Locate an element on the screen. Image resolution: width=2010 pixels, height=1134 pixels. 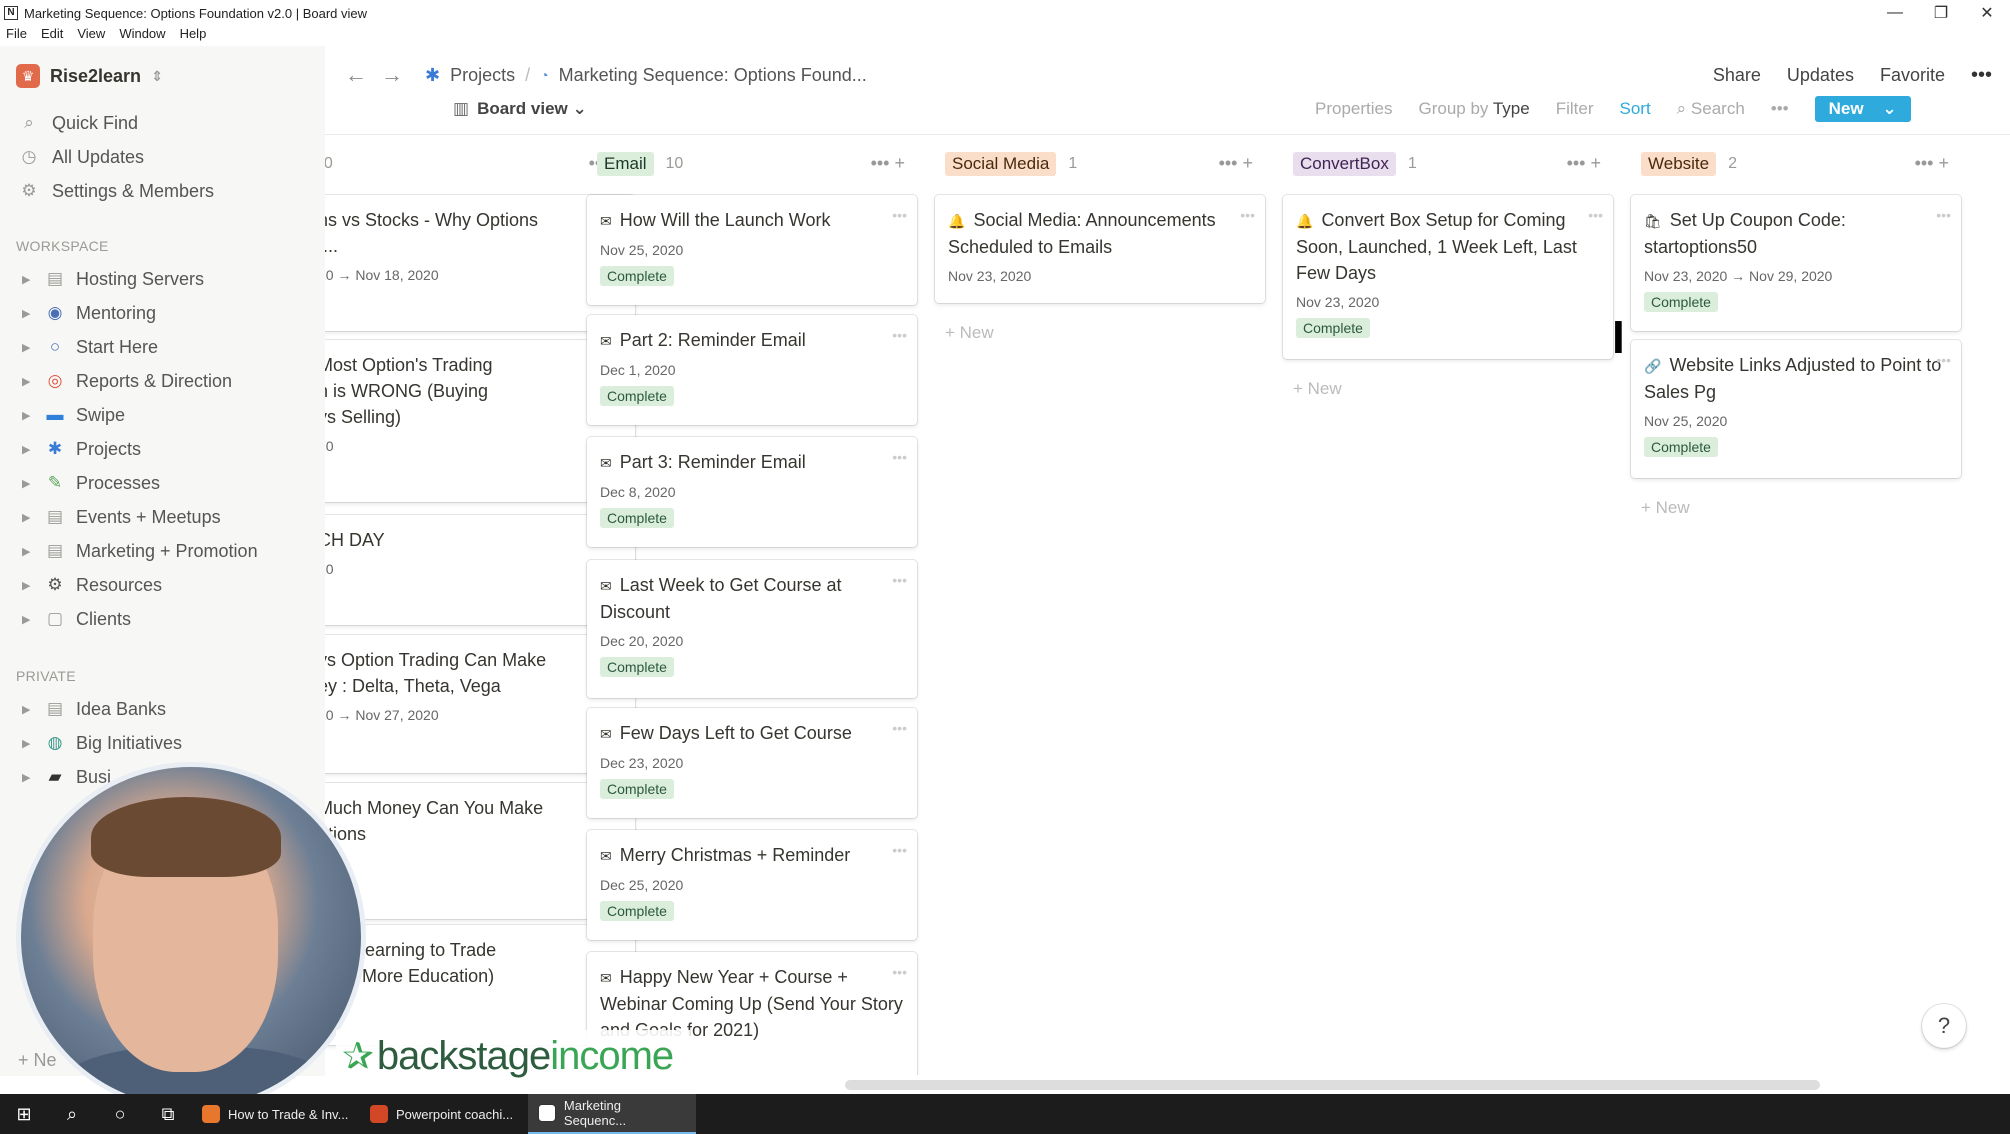
properties-button: Properties is located at coordinates (1353, 109).